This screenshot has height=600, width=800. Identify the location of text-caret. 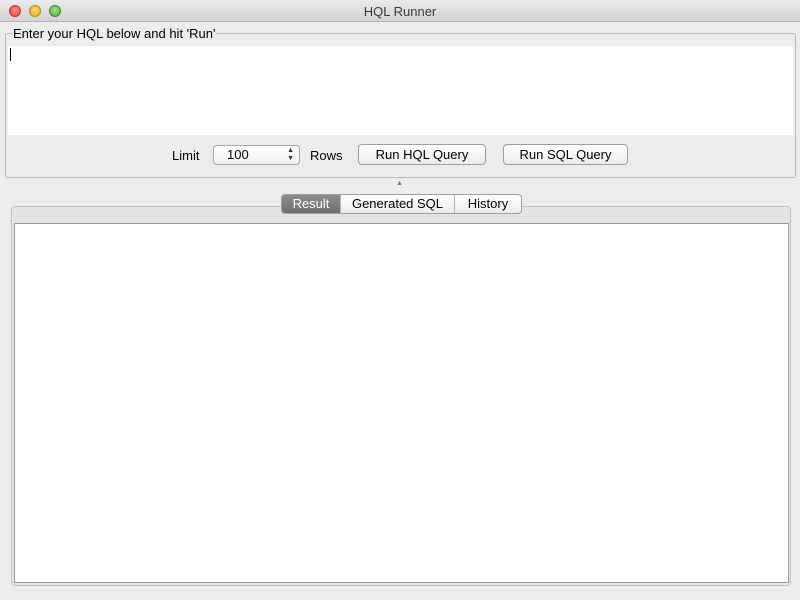
(10, 54).